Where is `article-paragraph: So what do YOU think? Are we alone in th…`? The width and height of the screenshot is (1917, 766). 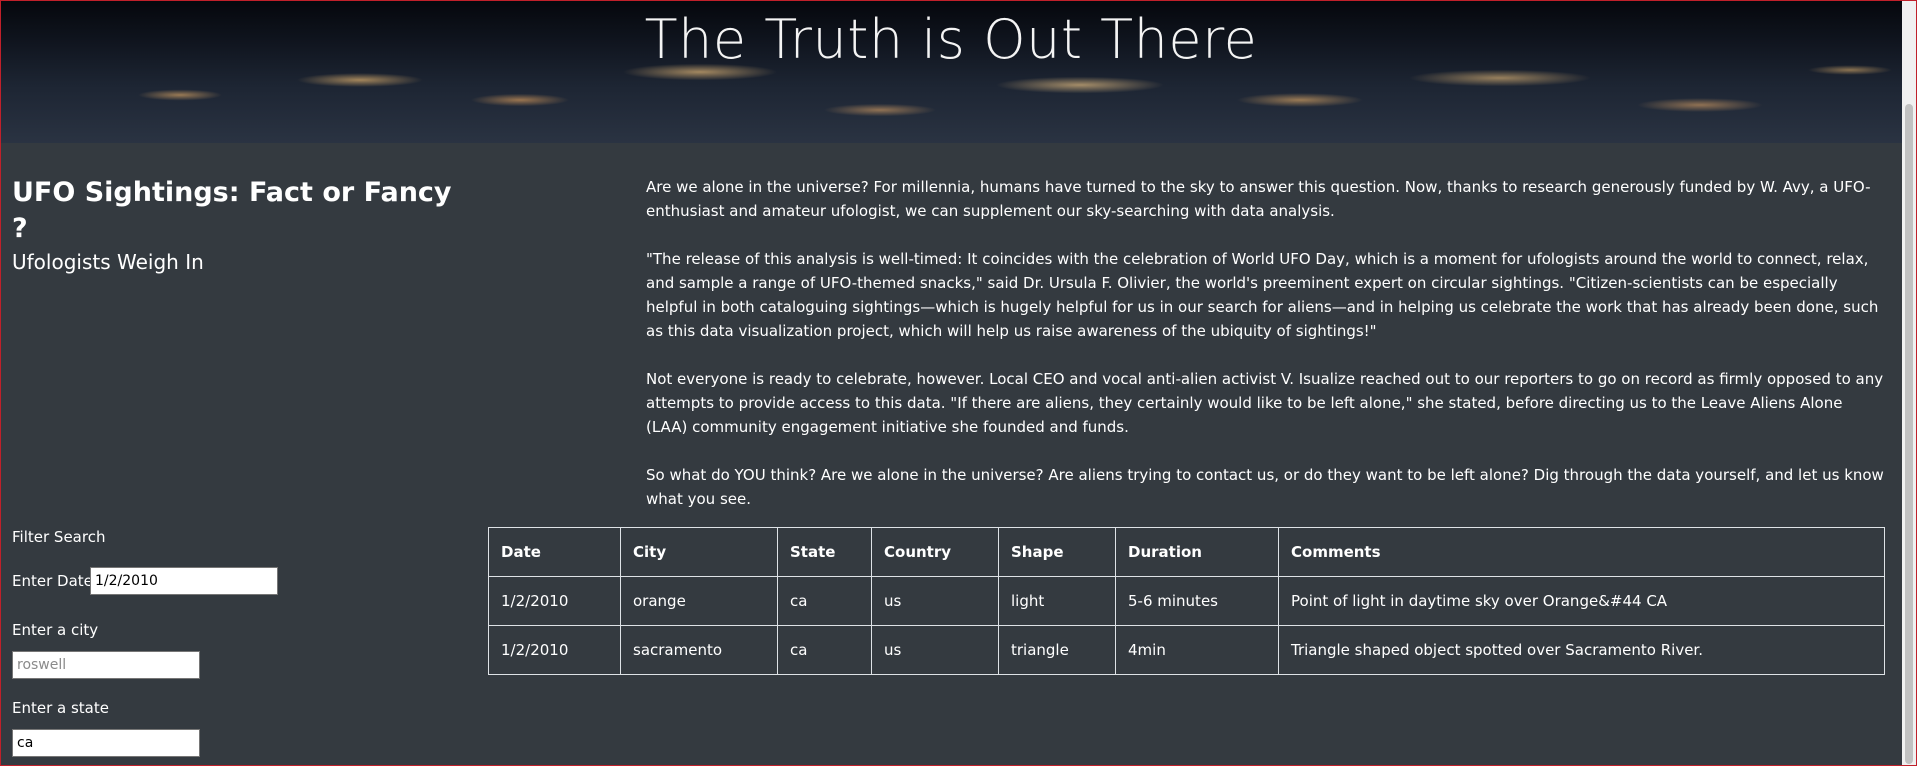
article-paragraph: So what do YOU think? Are we alone in th… is located at coordinates (1265, 487).